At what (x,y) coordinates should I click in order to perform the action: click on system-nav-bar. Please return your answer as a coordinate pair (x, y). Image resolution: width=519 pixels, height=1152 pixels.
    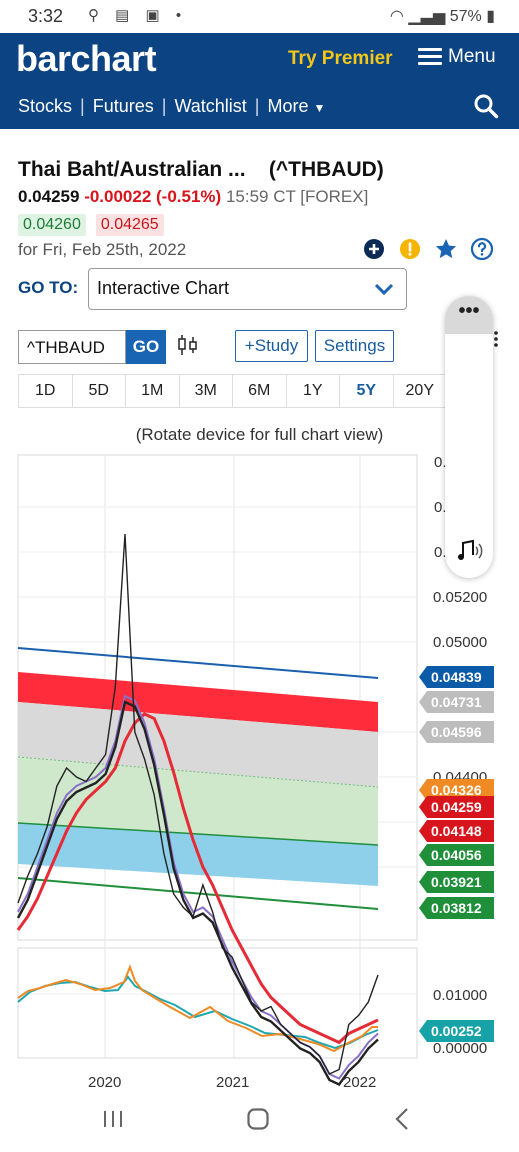
    Looking at the image, I should click on (259, 1119).